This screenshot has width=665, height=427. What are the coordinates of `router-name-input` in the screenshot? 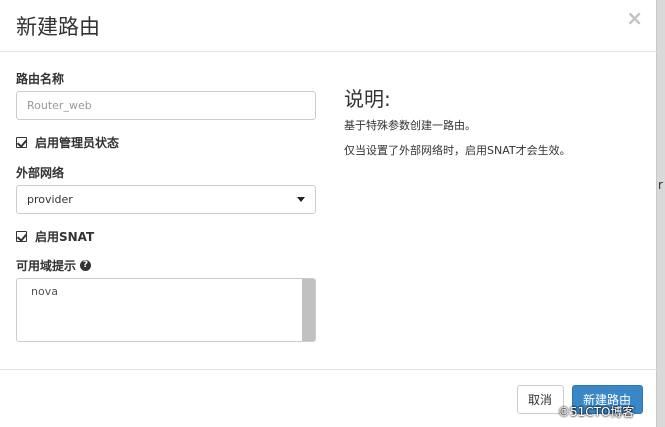 It's located at (166, 105).